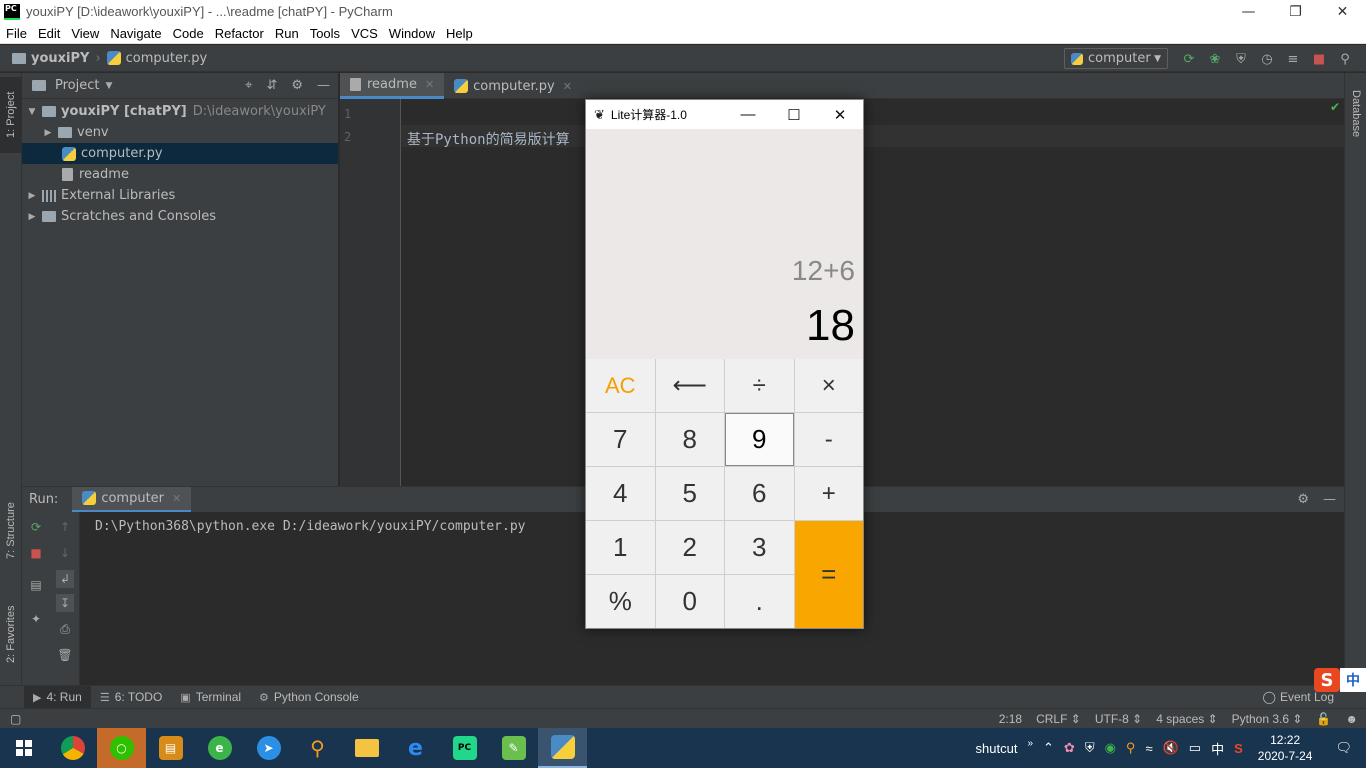 This screenshot has width=1366, height=768. Describe the element at coordinates (1343, 748) in the screenshot. I see `notification-icon: 🗨` at that location.